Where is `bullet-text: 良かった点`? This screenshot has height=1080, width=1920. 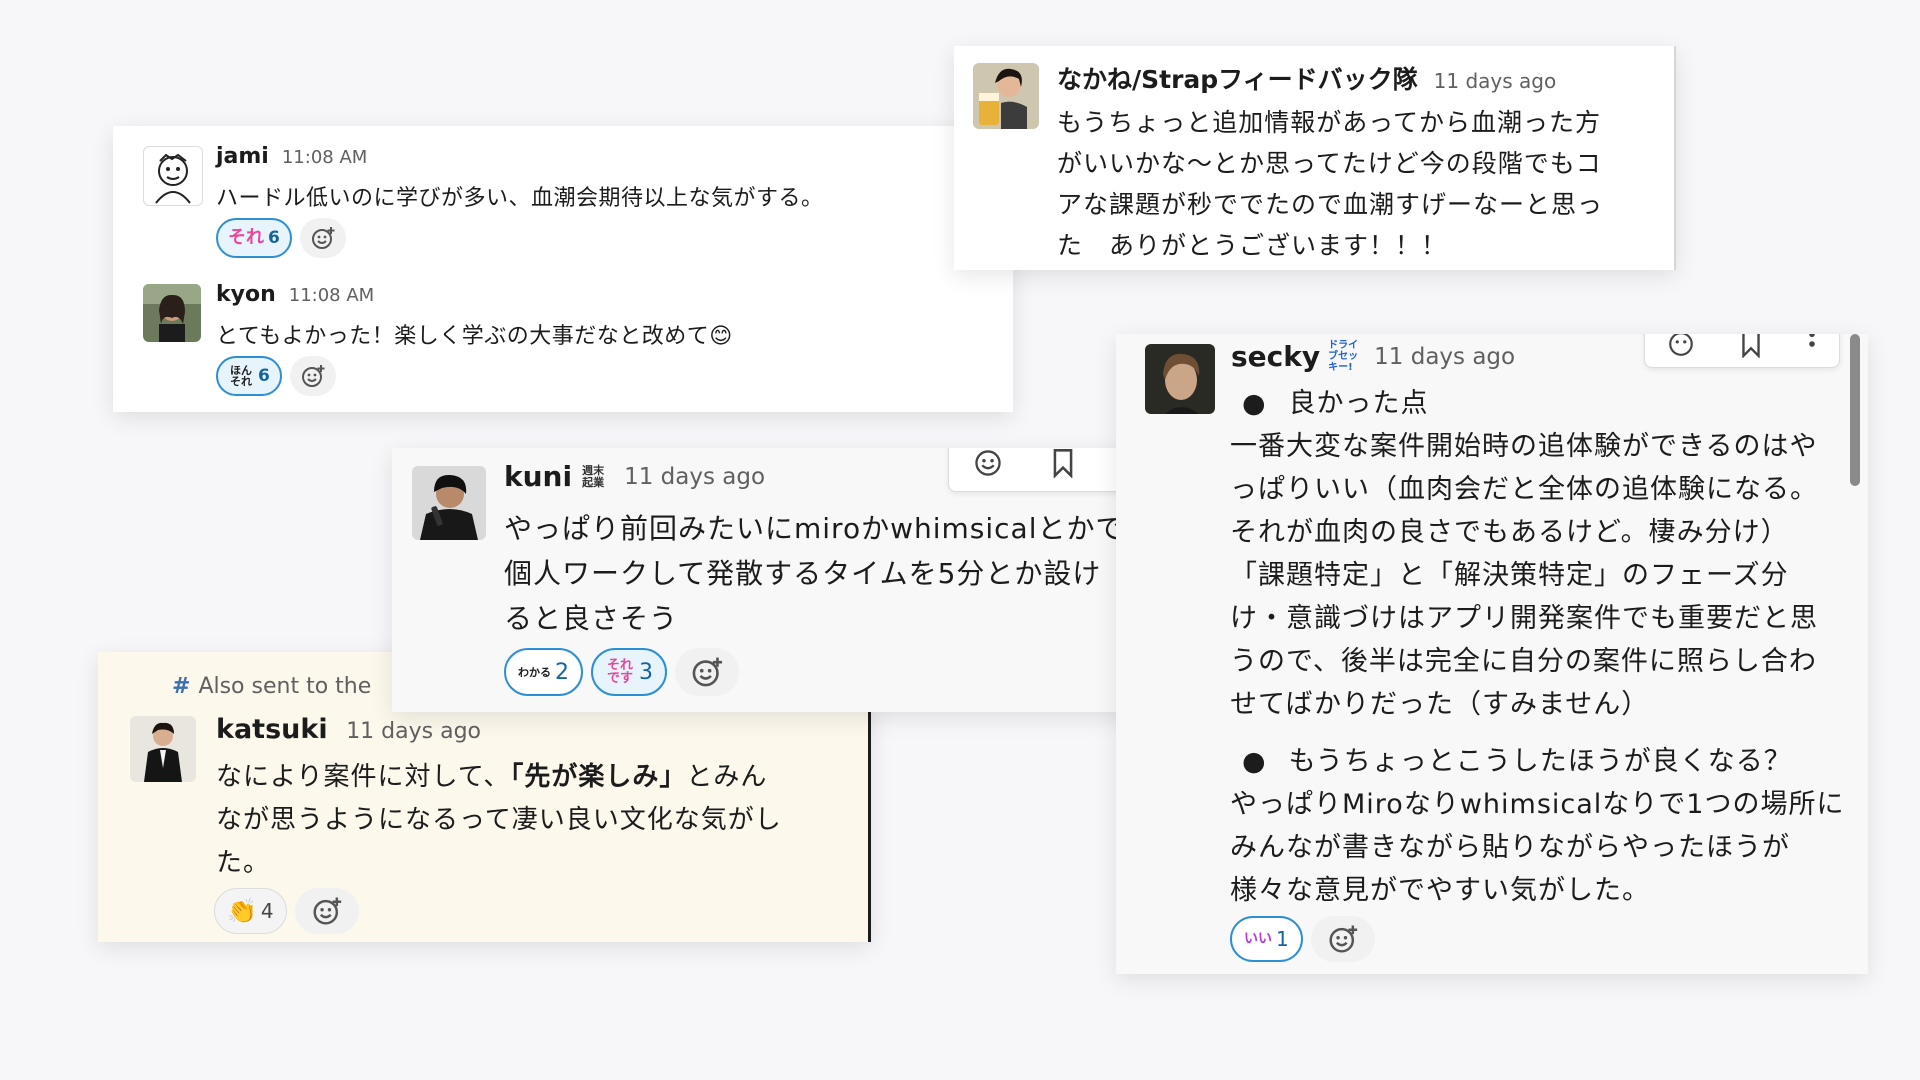
bullet-text: 良かった点 is located at coordinates (1358, 403).